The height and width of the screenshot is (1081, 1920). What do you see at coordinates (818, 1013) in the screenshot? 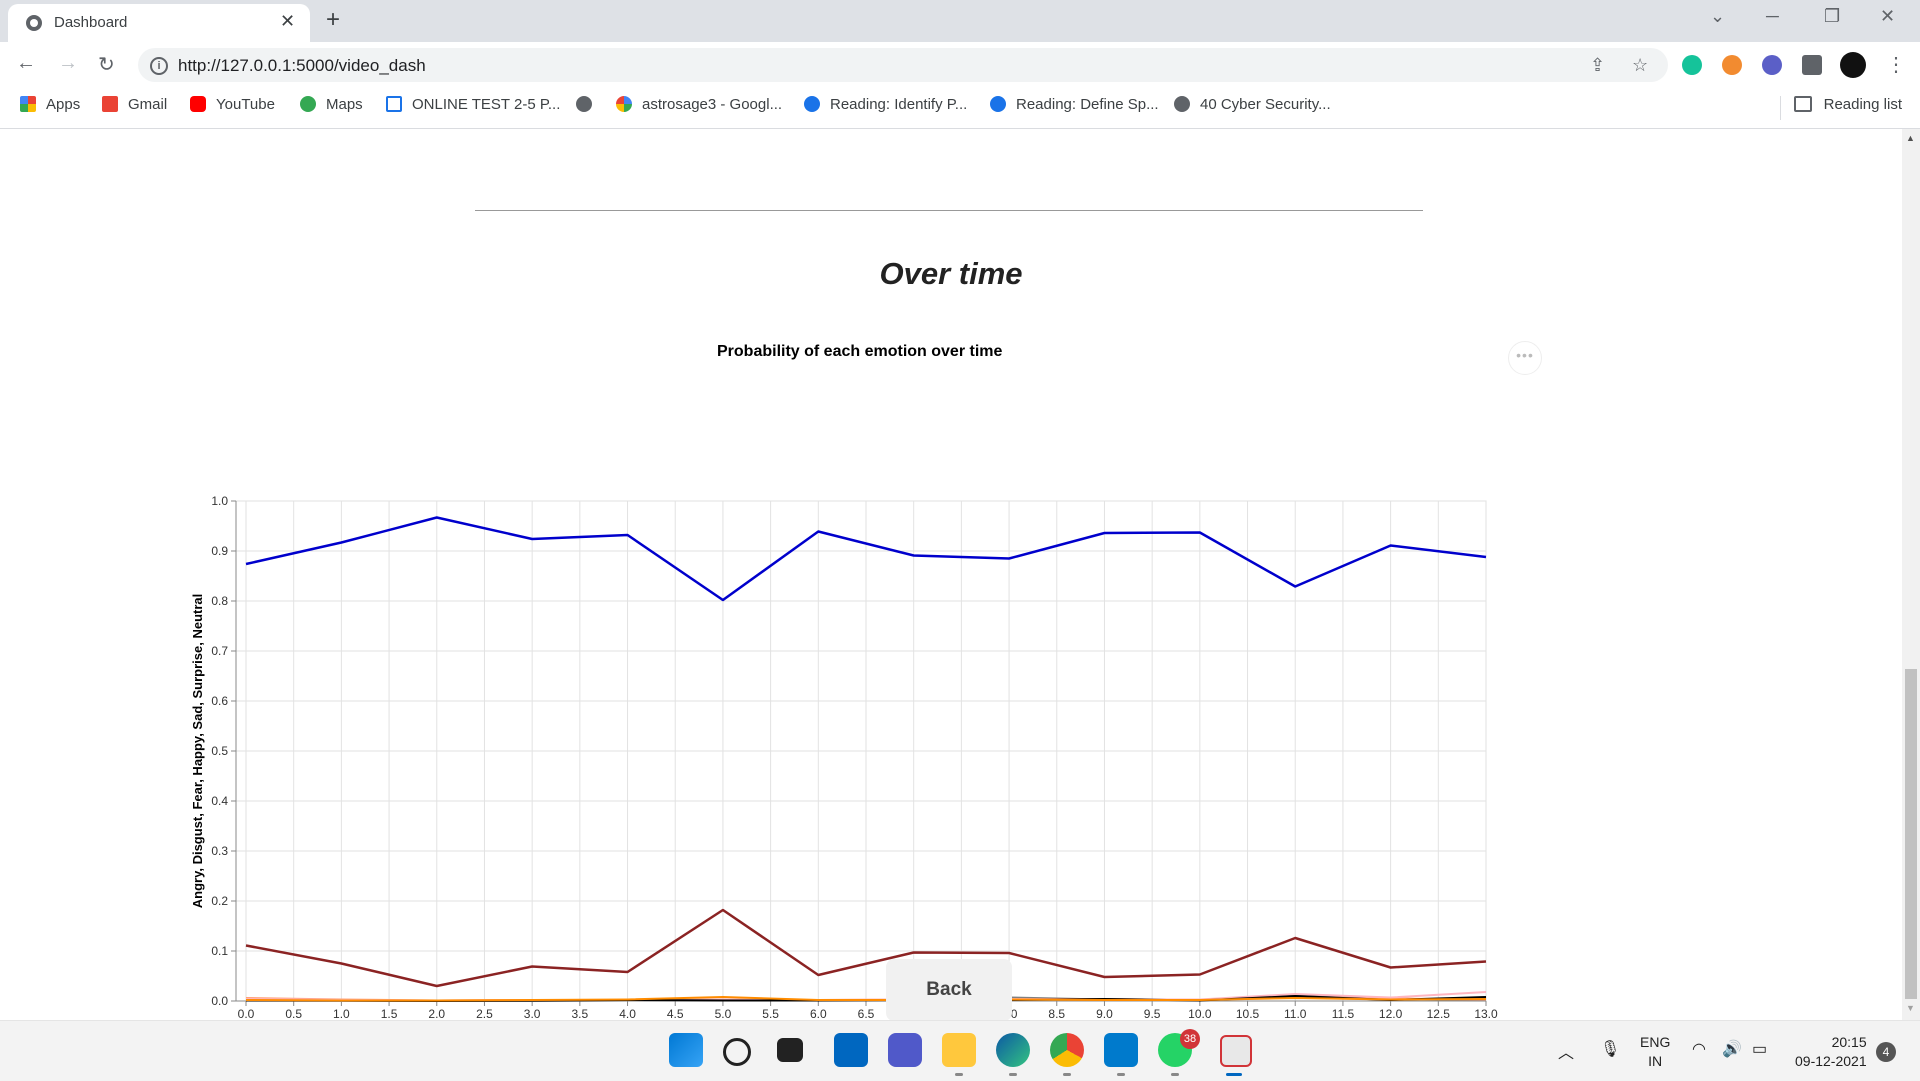
I see `x-tick-label: 6.0` at bounding box center [818, 1013].